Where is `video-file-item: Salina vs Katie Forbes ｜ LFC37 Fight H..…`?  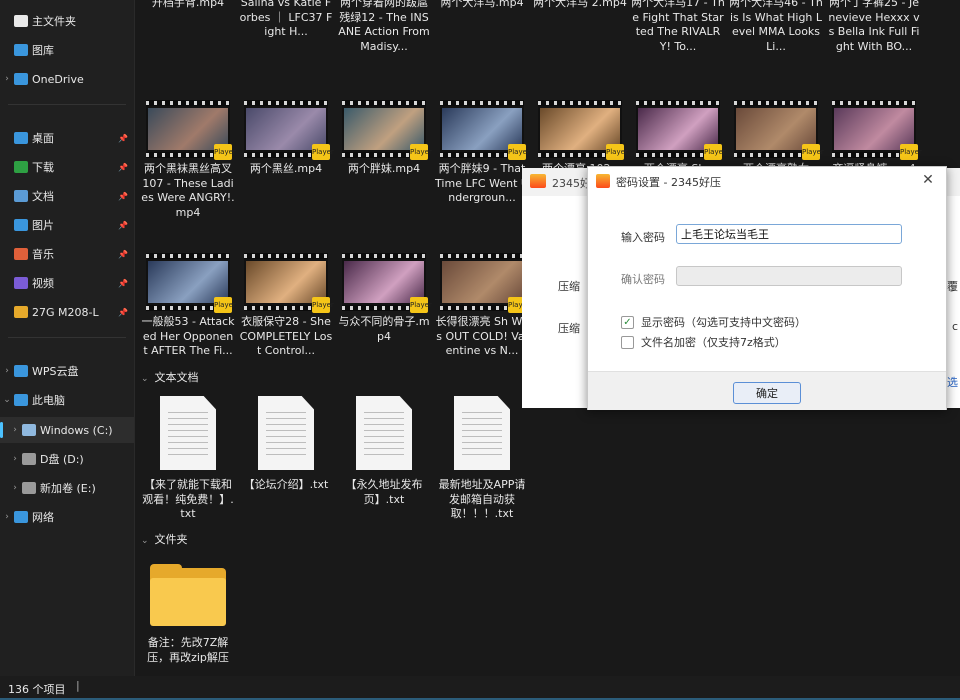
video-file-item: Salina vs Katie Forbes ｜ LFC37 Fight H..… is located at coordinates (286, 20).